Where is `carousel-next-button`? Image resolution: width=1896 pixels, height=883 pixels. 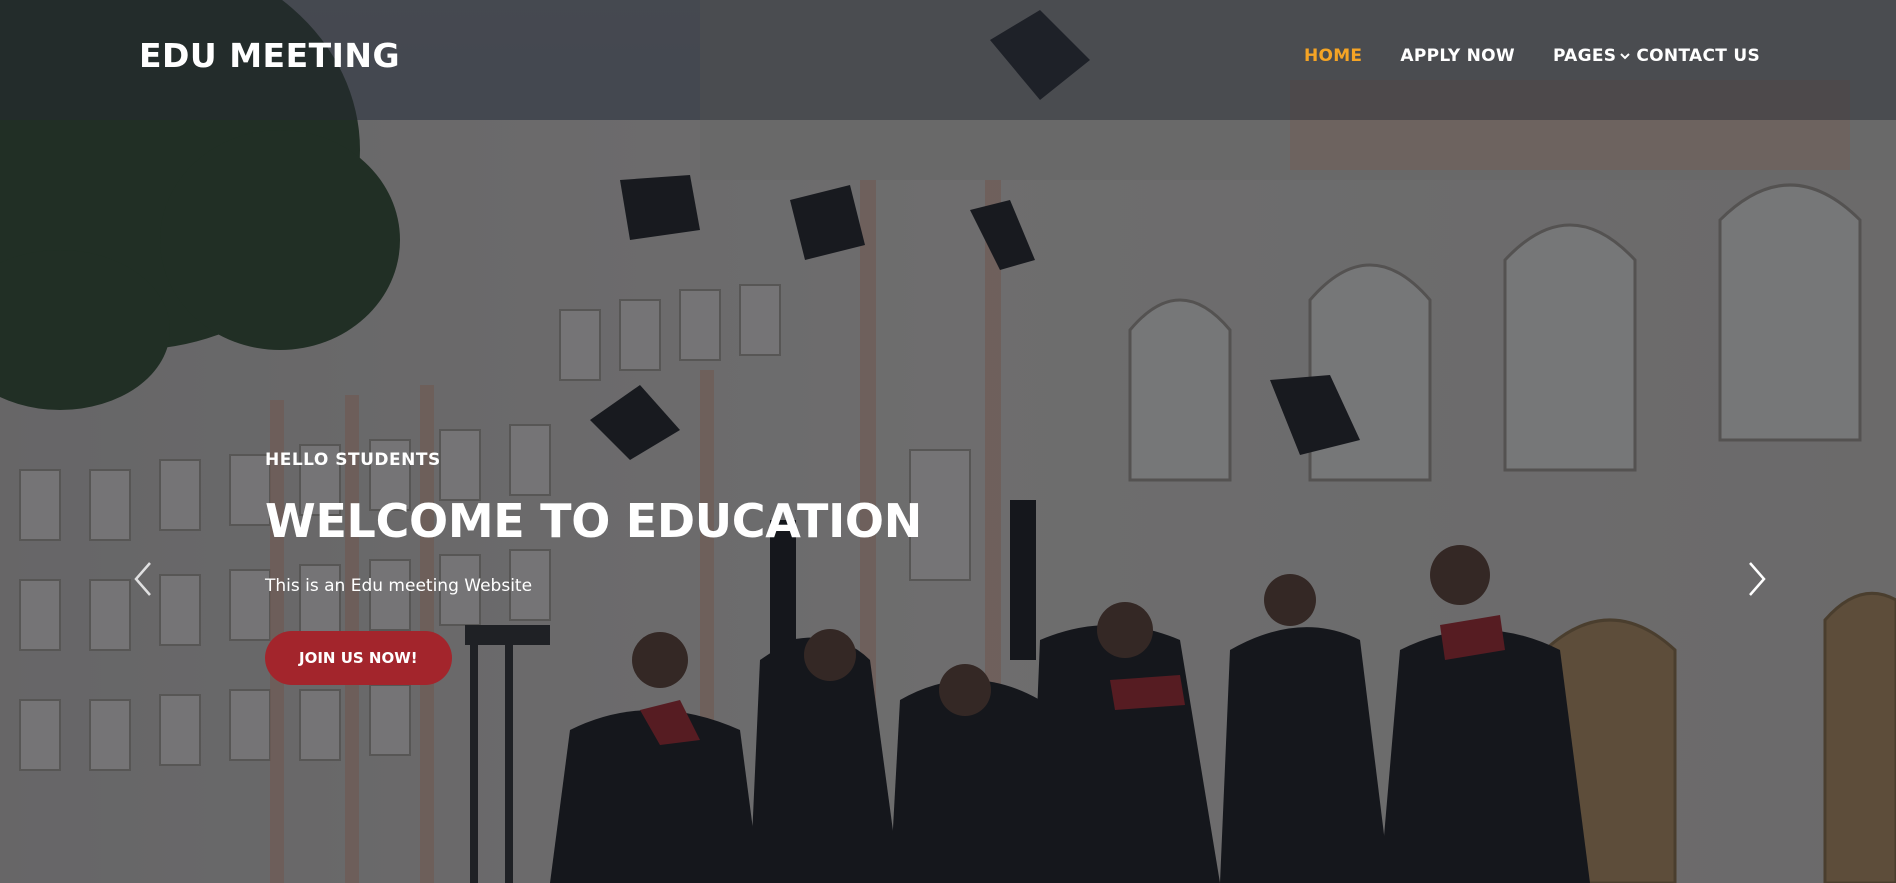 carousel-next-button is located at coordinates (1757, 579).